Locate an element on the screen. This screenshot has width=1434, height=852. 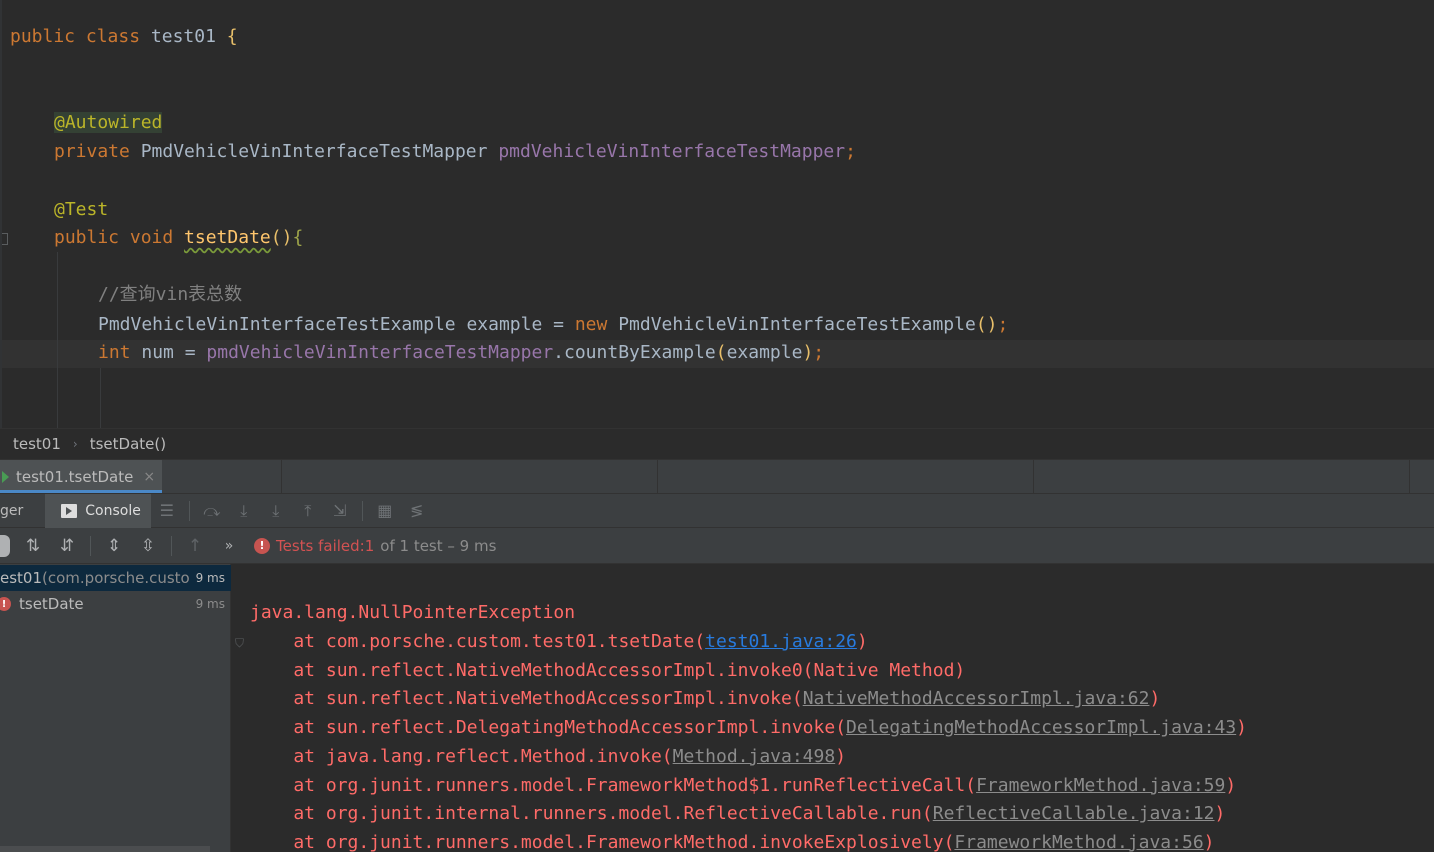
indent-guide is located at coordinates (57, 340).